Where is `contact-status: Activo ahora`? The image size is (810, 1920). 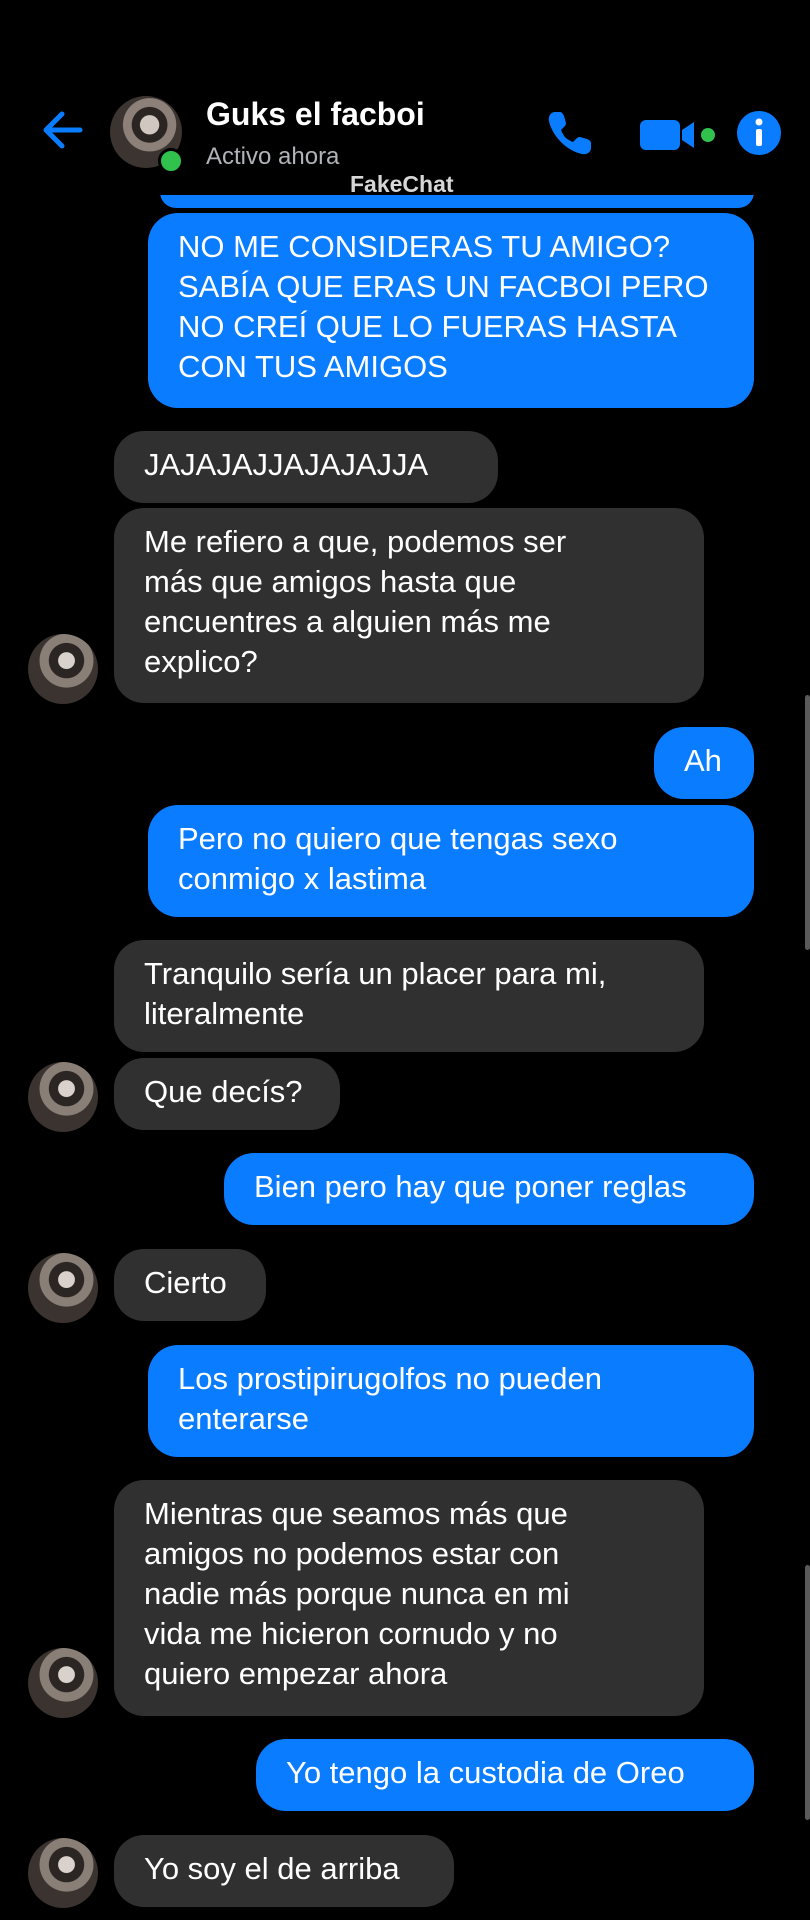
contact-status: Activo ahora is located at coordinates (273, 156).